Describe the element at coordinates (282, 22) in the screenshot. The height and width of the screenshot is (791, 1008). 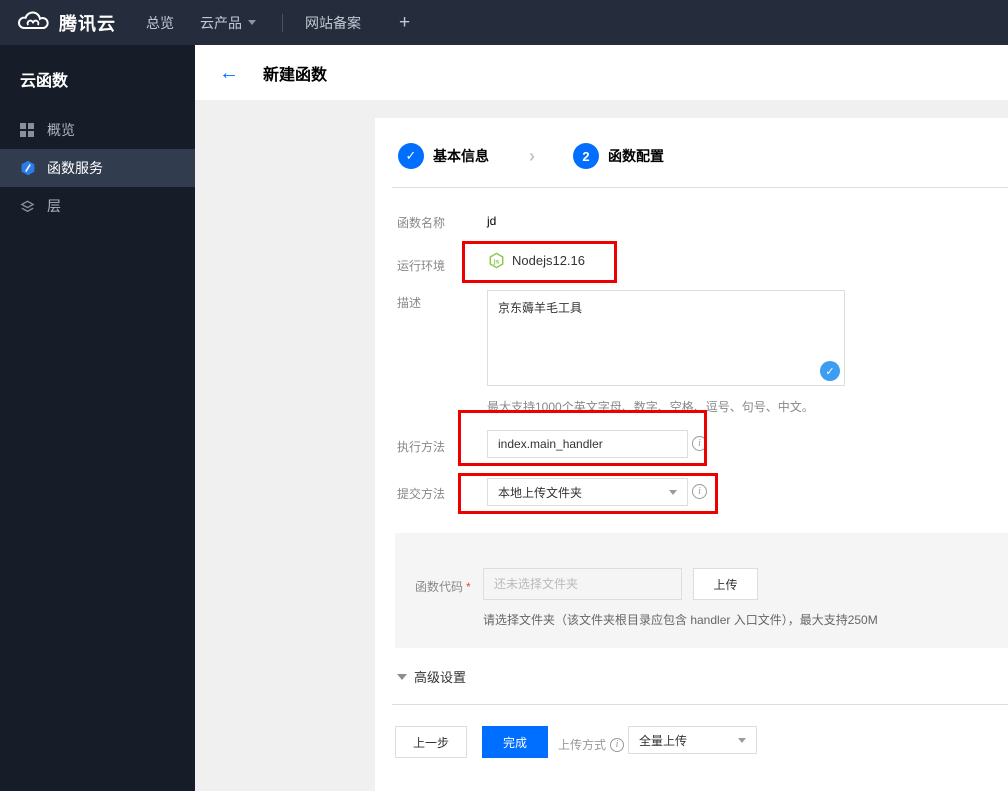
I see `topnav-separator` at that location.